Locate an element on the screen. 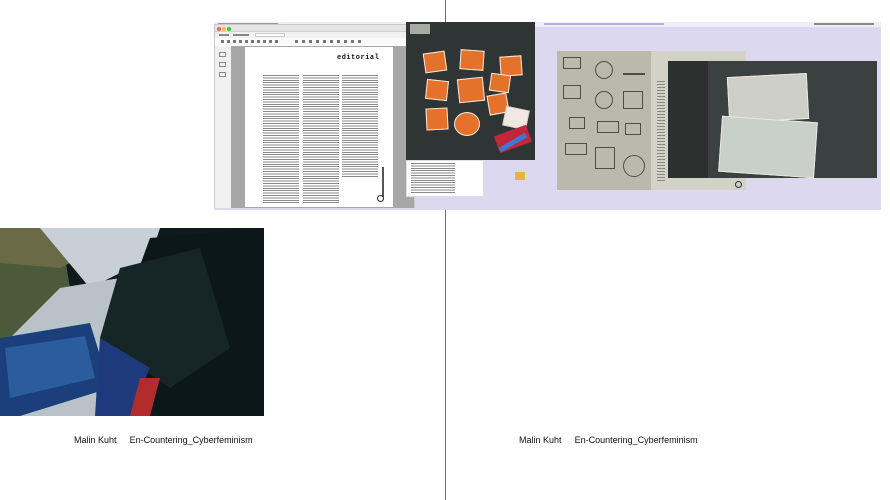  cd-cases-photo is located at coordinates (772, 120).